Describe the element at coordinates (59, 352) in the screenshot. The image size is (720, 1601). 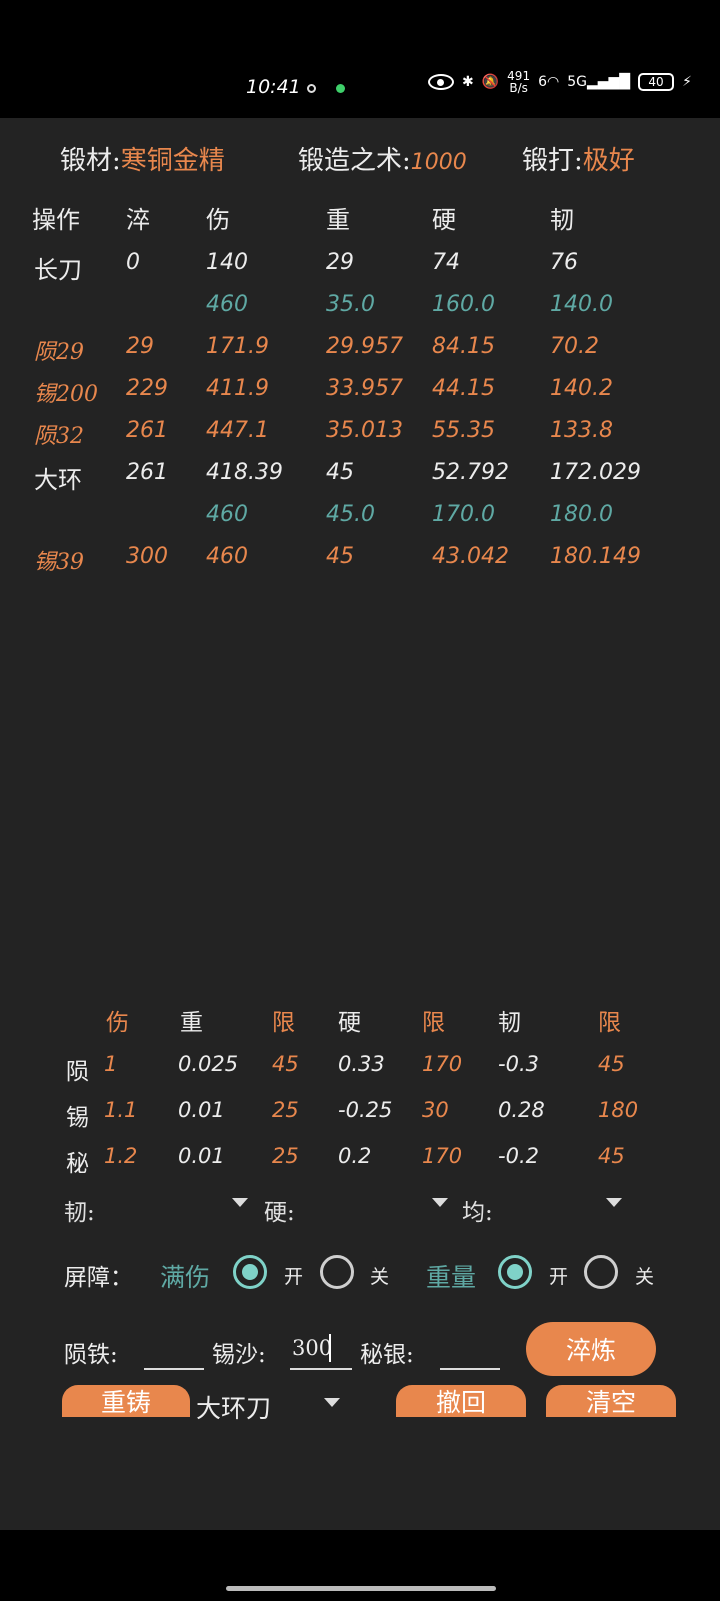
I see `table-cell: 陨29` at that location.